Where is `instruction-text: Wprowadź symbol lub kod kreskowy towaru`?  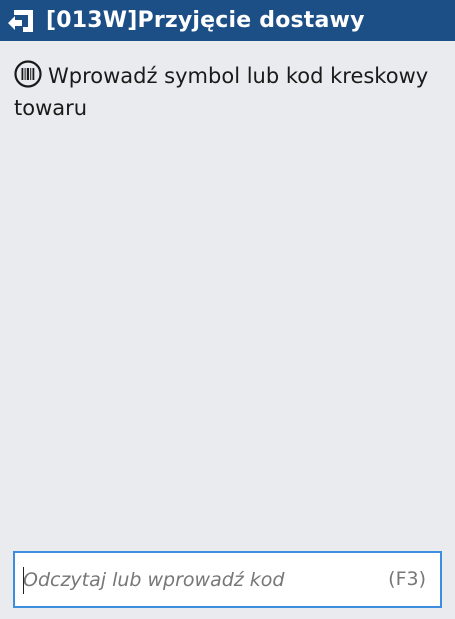
instruction-text: Wprowadź symbol lub kod kreskowy towaru is located at coordinates (221, 92).